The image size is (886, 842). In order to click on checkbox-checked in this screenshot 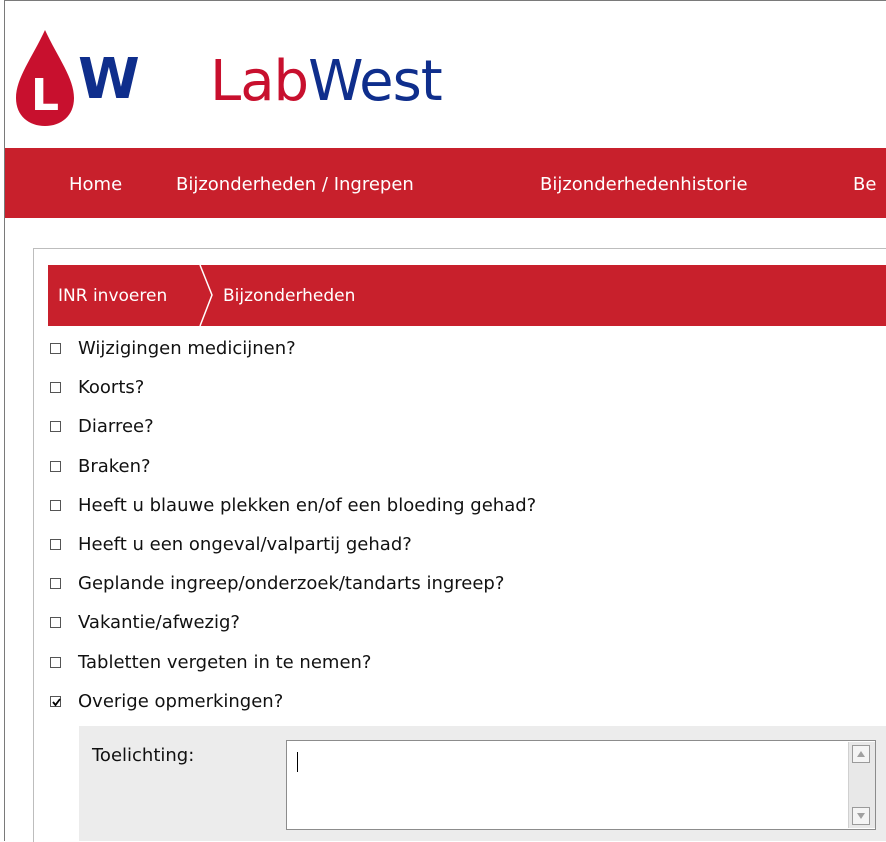, I will do `click(55, 701)`.